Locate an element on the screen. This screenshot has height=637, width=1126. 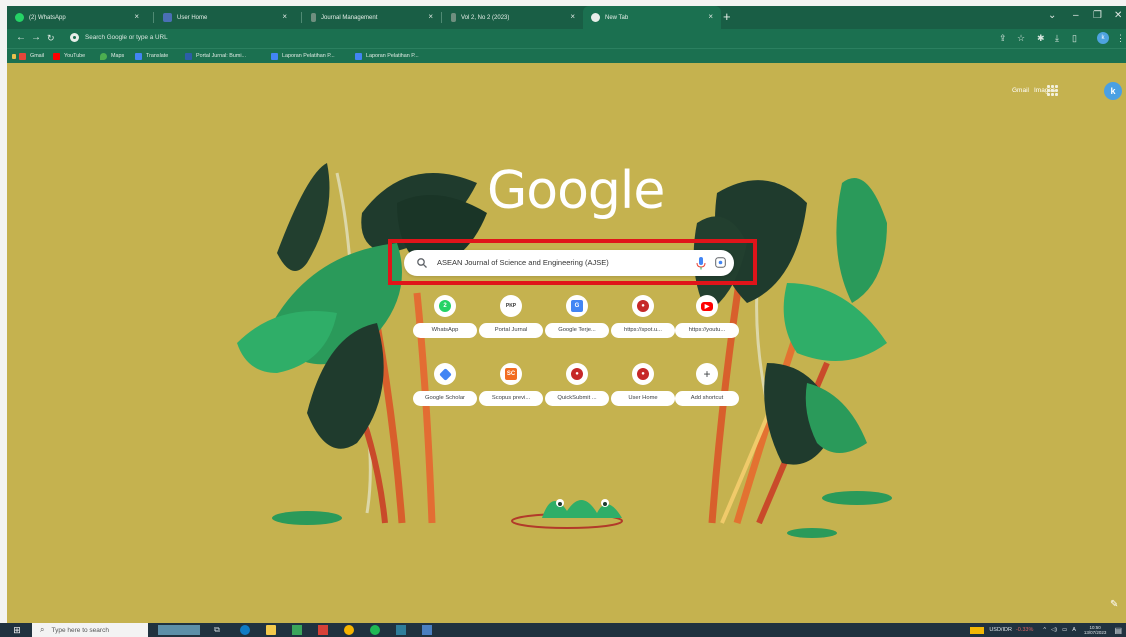
youtube-icon is located at coordinates (56, 56).